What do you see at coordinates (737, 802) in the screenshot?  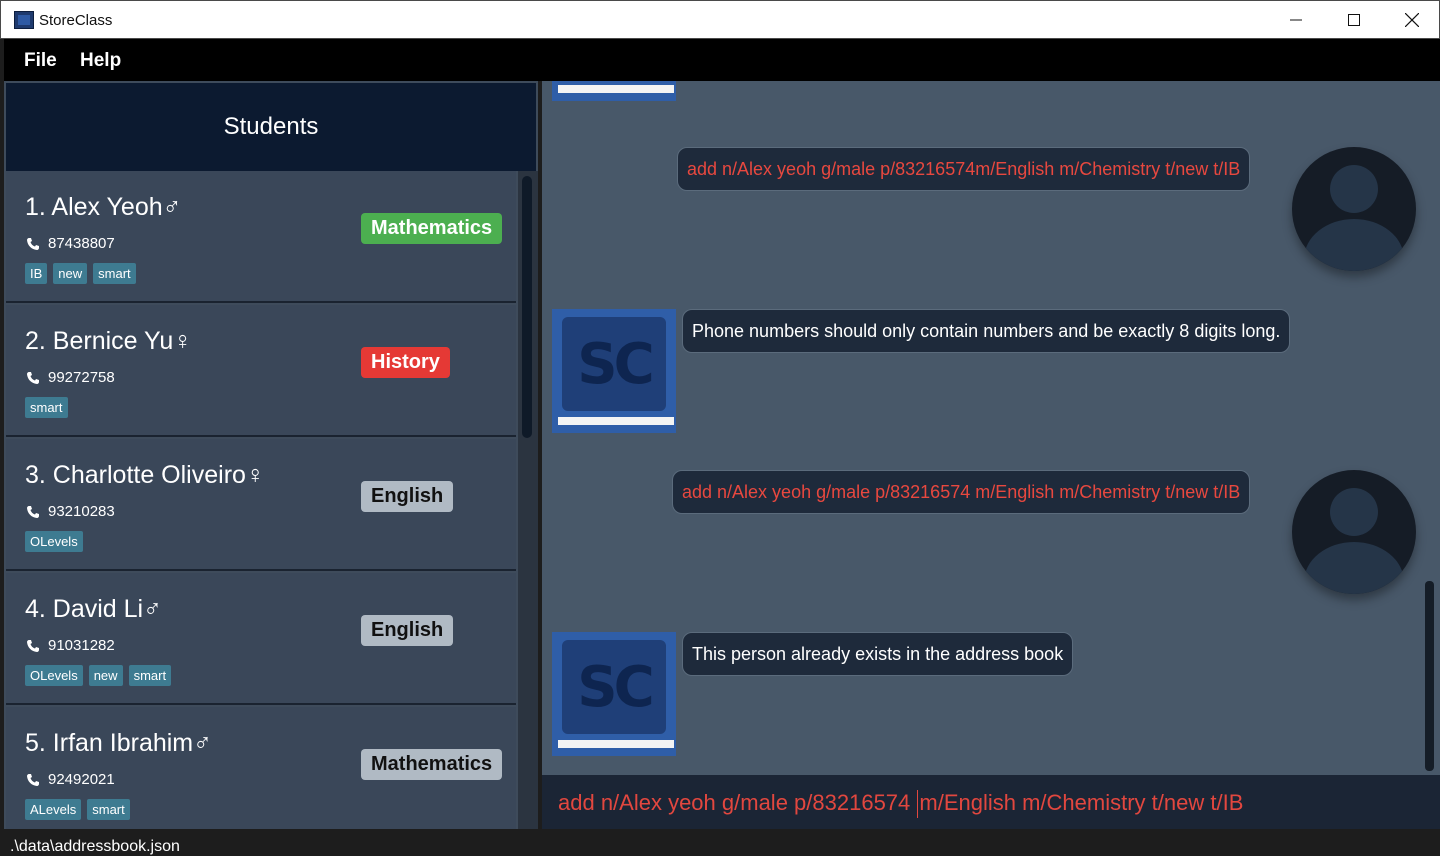 I see `command-text-before-caret: add n/Alex yeoh g/male p/83216574` at bounding box center [737, 802].